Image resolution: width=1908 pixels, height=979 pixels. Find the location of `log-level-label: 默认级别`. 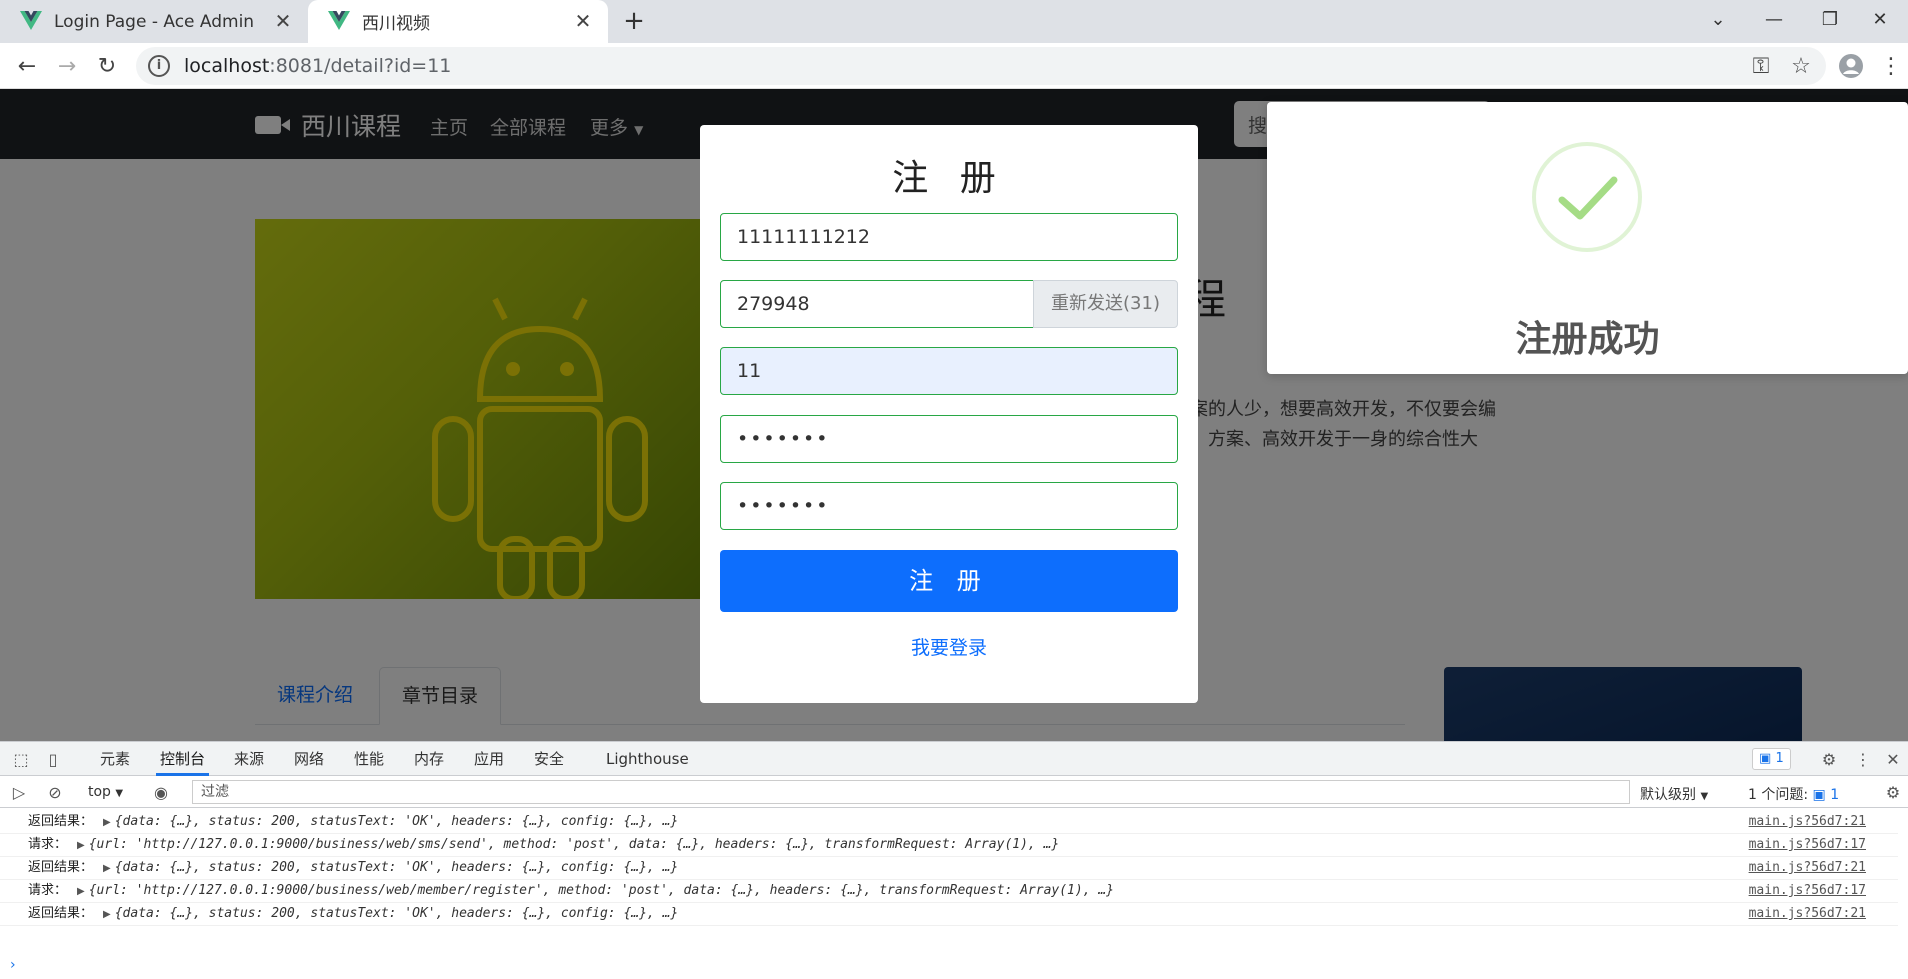

log-level-label: 默认级别 is located at coordinates (1668, 795).